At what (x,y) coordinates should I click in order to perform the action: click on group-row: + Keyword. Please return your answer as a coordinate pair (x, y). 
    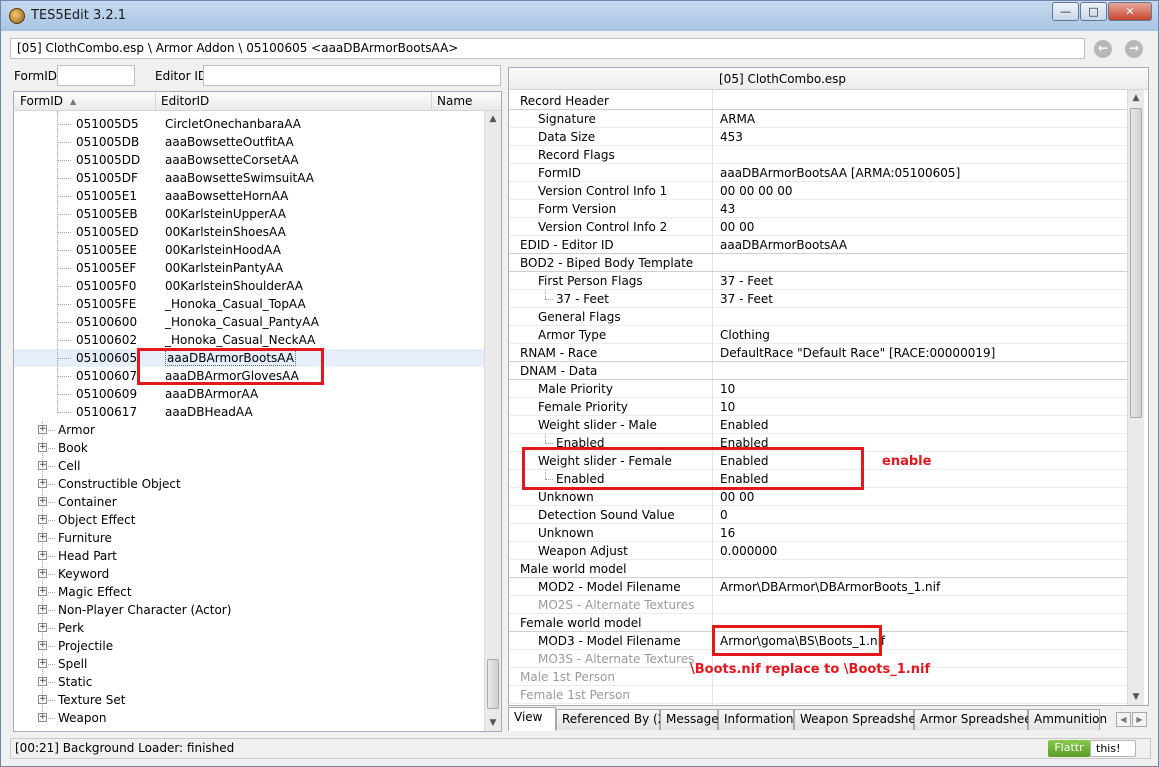
    Looking at the image, I should click on (249, 574).